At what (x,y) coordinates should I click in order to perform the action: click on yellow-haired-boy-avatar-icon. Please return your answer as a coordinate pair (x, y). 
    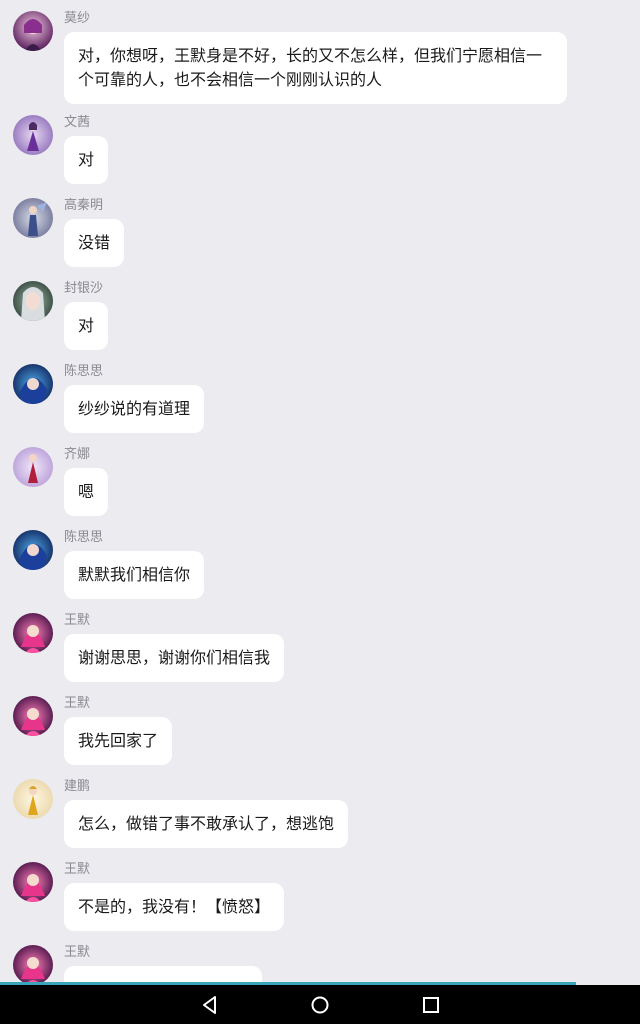
    Looking at the image, I should click on (33, 799).